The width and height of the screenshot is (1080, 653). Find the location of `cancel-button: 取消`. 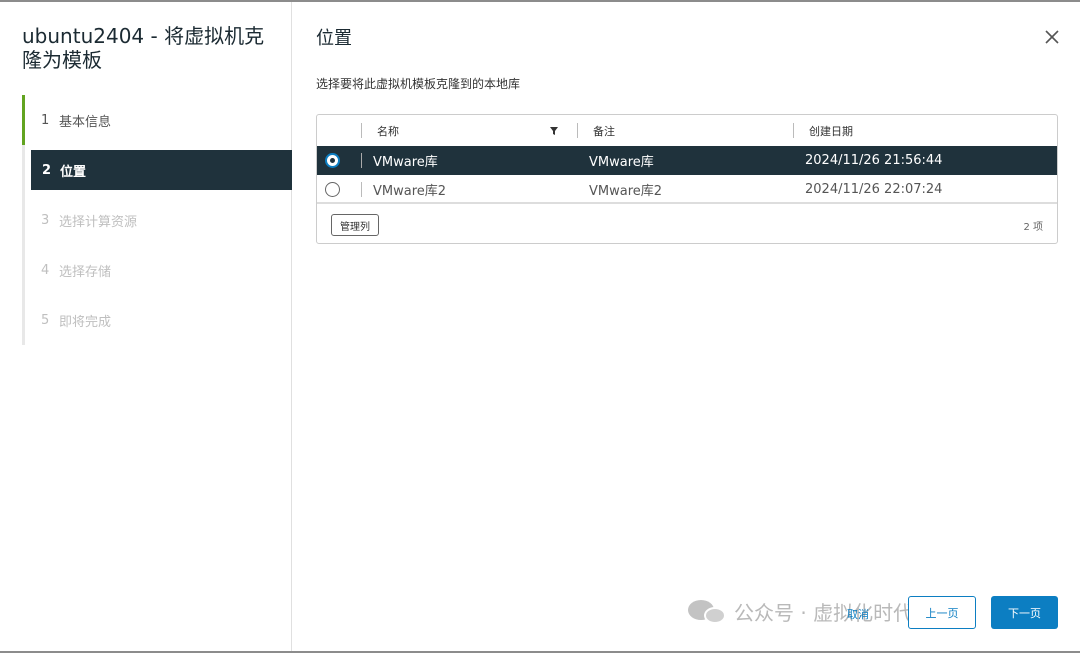

cancel-button: 取消 is located at coordinates (858, 614).